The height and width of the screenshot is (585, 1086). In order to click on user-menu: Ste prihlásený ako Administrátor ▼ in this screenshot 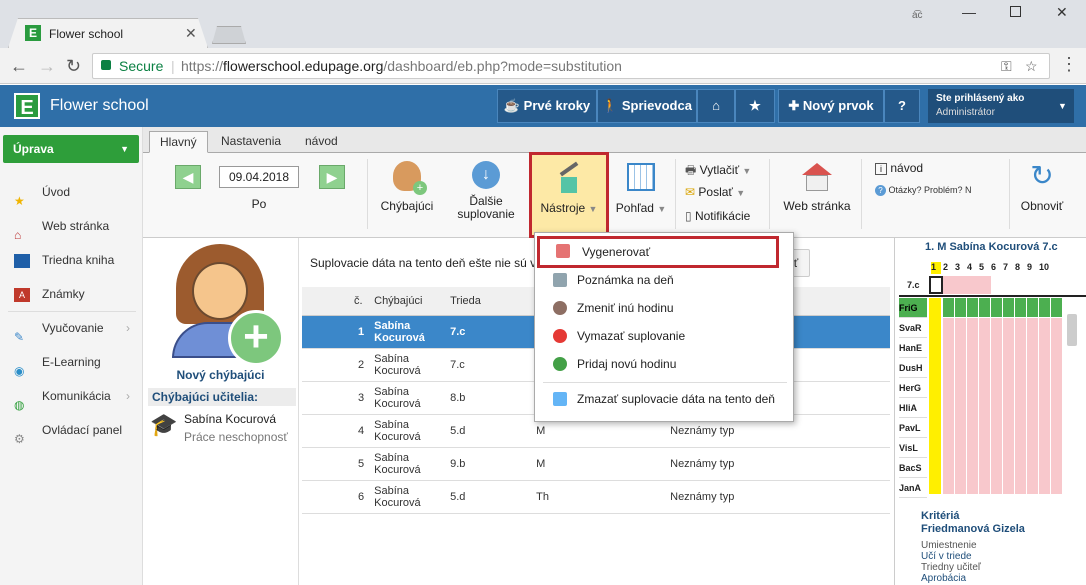, I will do `click(1001, 106)`.